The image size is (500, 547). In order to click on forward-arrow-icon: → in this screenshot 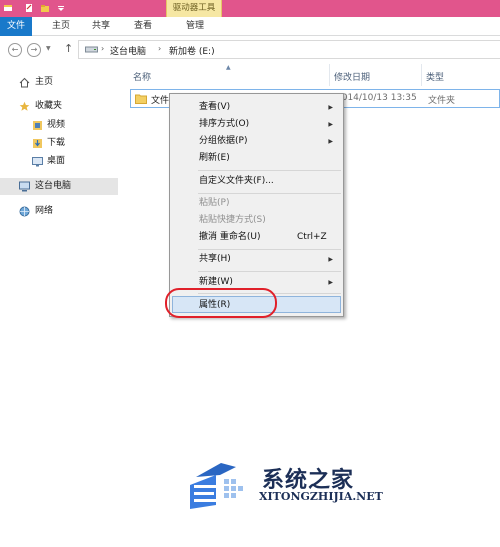, I will do `click(34, 49)`.